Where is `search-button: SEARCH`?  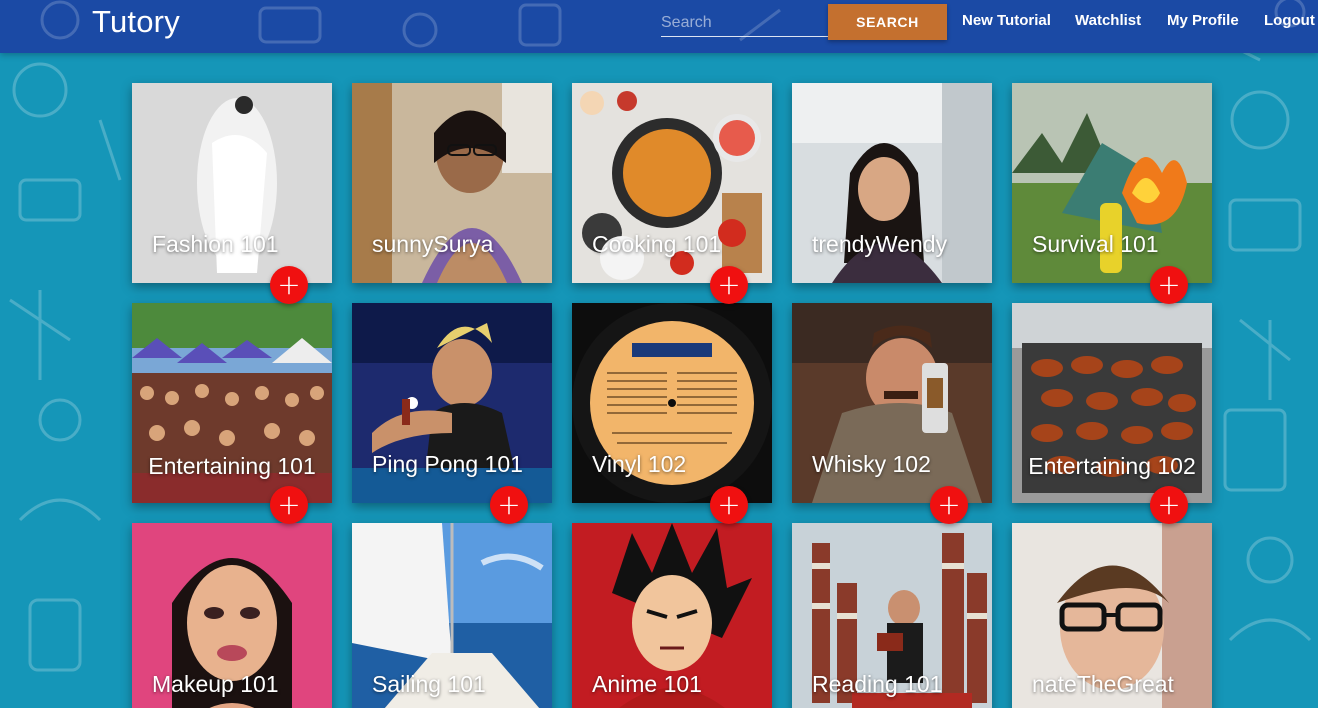 search-button: SEARCH is located at coordinates (887, 22).